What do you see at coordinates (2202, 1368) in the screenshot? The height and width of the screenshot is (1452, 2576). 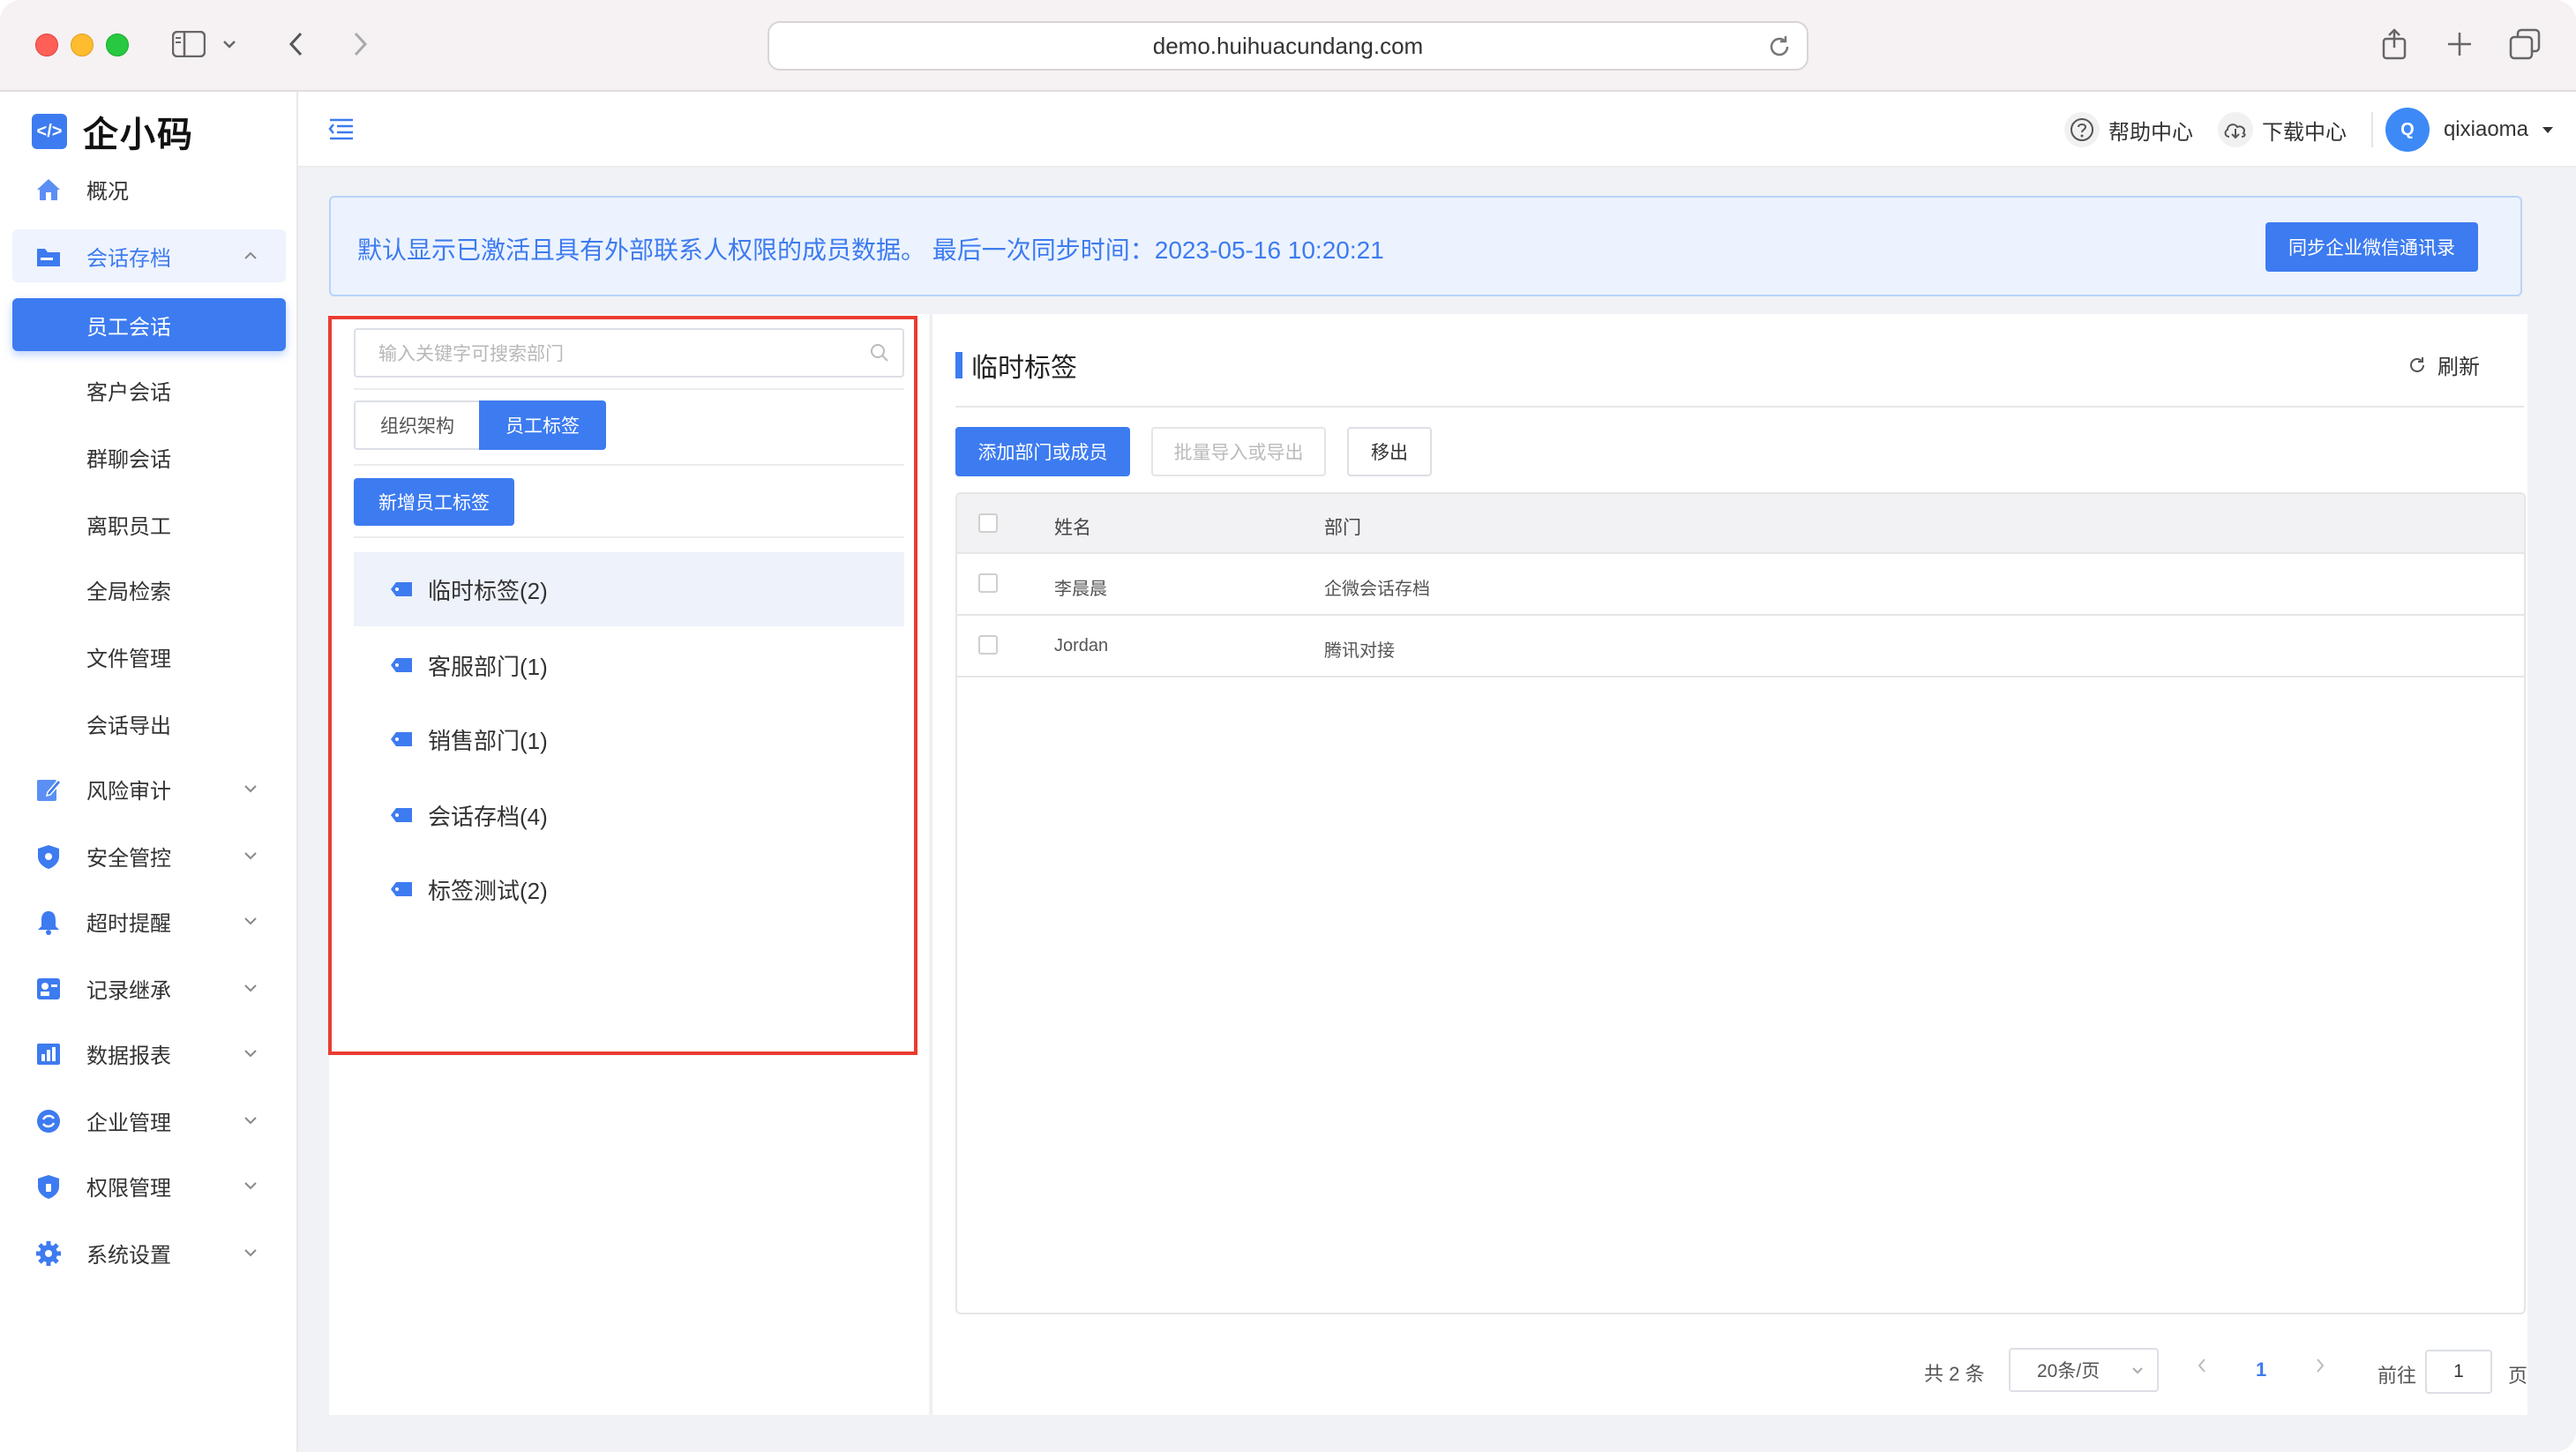 I see `prev-page-button` at bounding box center [2202, 1368].